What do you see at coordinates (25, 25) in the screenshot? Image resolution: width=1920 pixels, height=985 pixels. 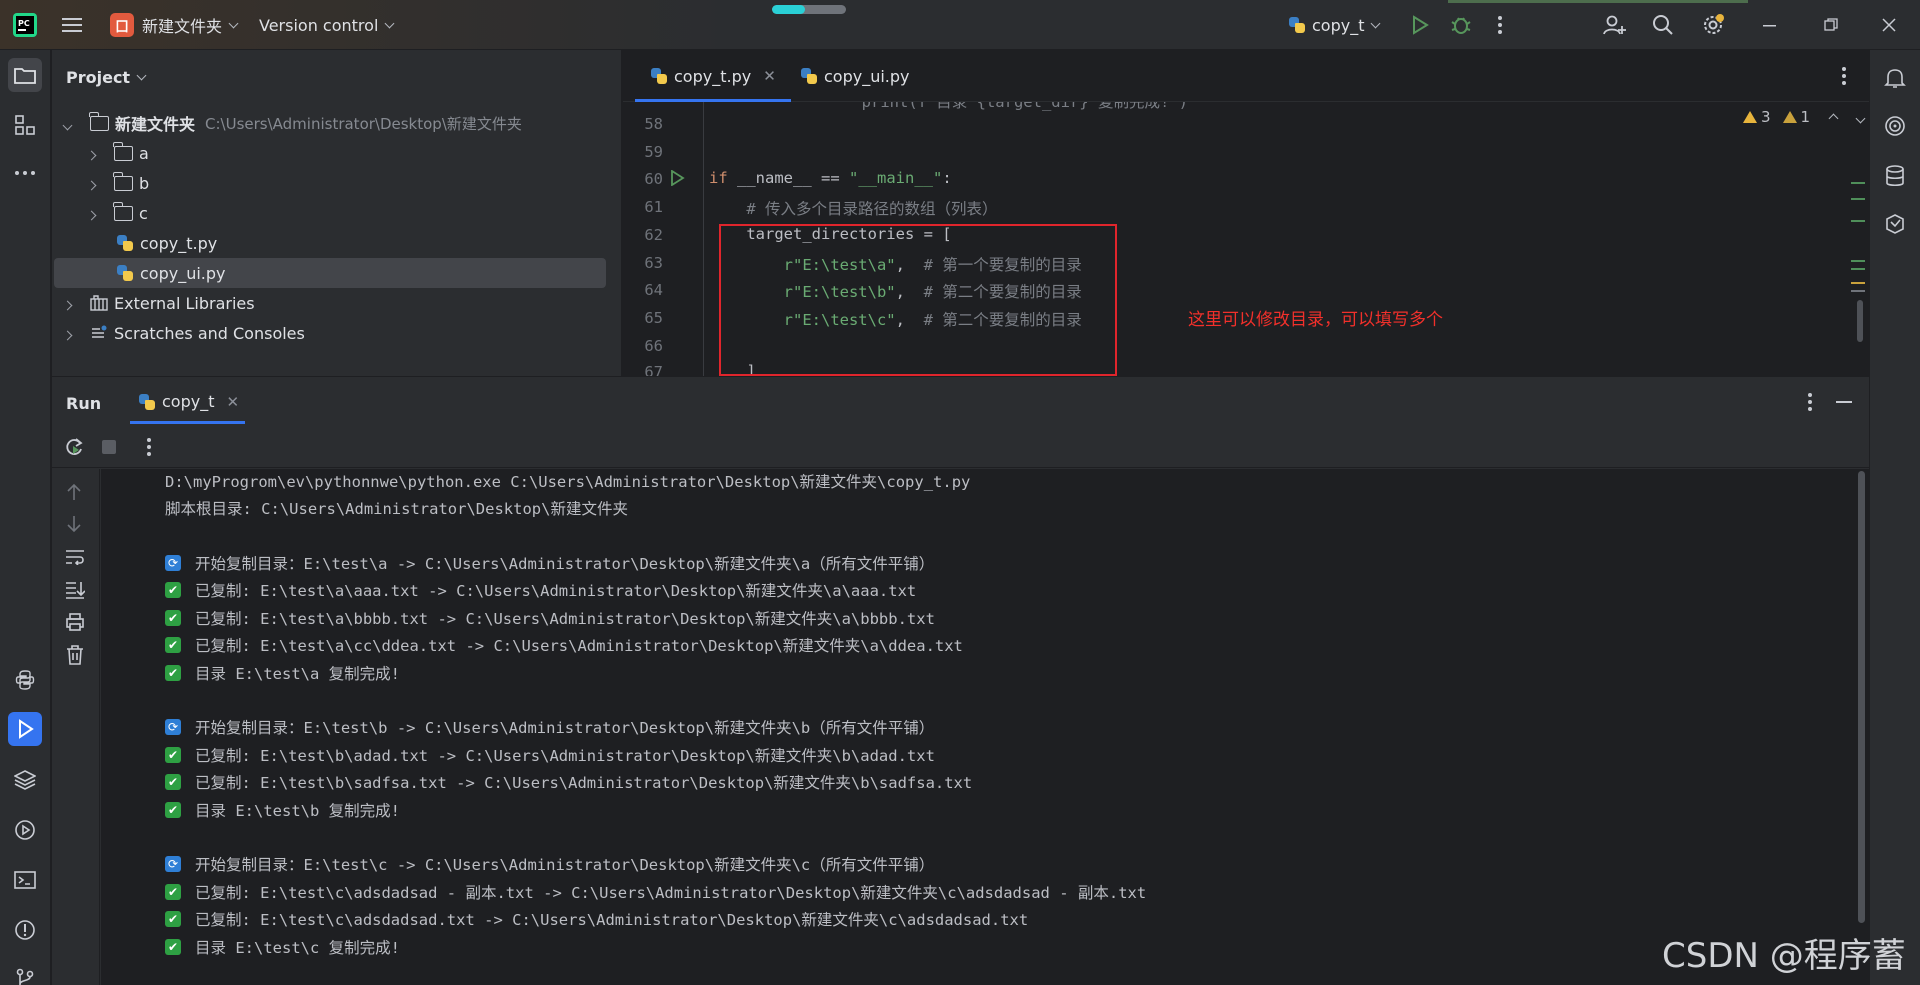 I see `app-logo: PC` at bounding box center [25, 25].